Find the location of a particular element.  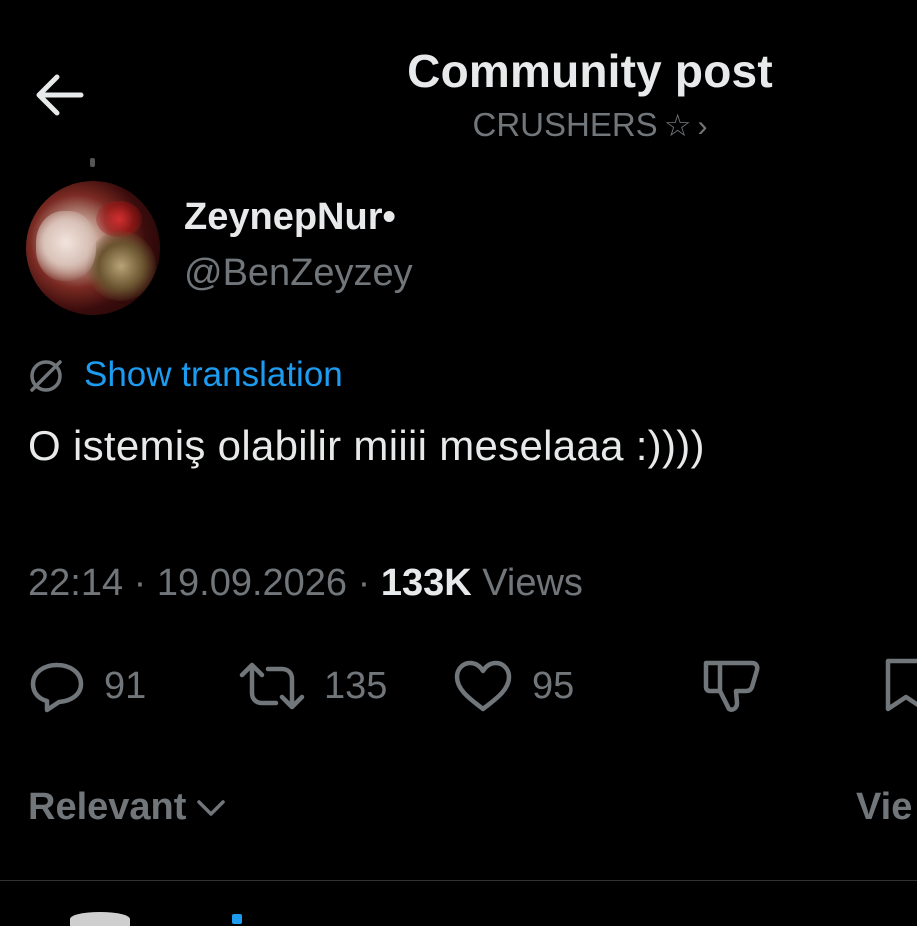

post-date: 19.09.2026 is located at coordinates (252, 583).